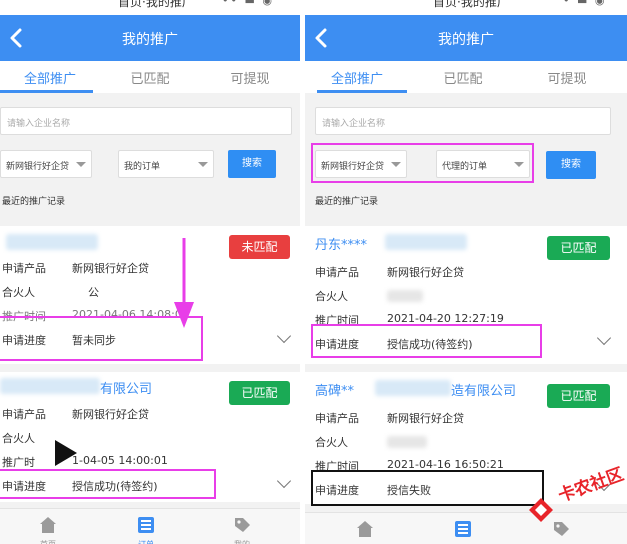 Image resolution: width=627 pixels, height=544 pixels. Describe the element at coordinates (120, 460) in the screenshot. I see `row-value: 1-04-05 14:00:01` at that location.